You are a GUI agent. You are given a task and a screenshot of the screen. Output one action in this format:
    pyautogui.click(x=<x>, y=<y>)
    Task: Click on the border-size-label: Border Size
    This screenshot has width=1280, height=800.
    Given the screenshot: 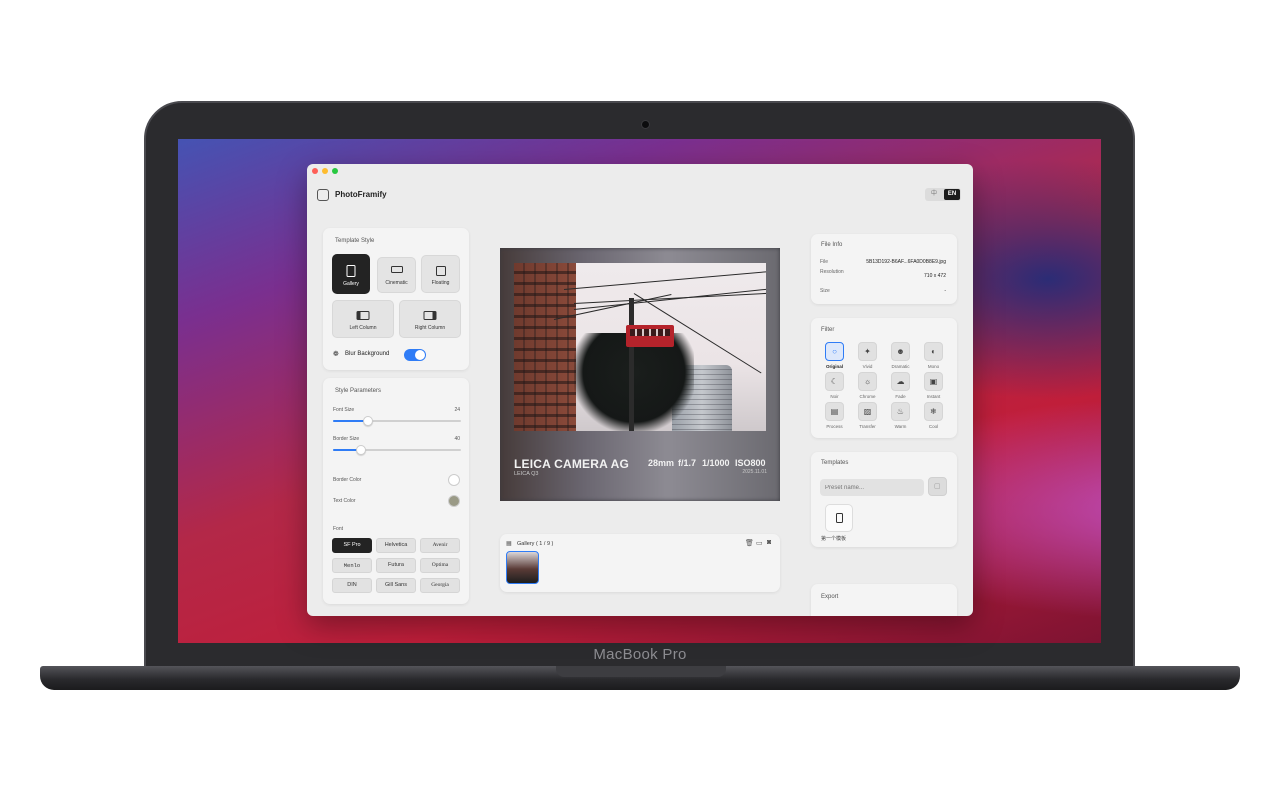 What is the action you would take?
    pyautogui.click(x=346, y=439)
    